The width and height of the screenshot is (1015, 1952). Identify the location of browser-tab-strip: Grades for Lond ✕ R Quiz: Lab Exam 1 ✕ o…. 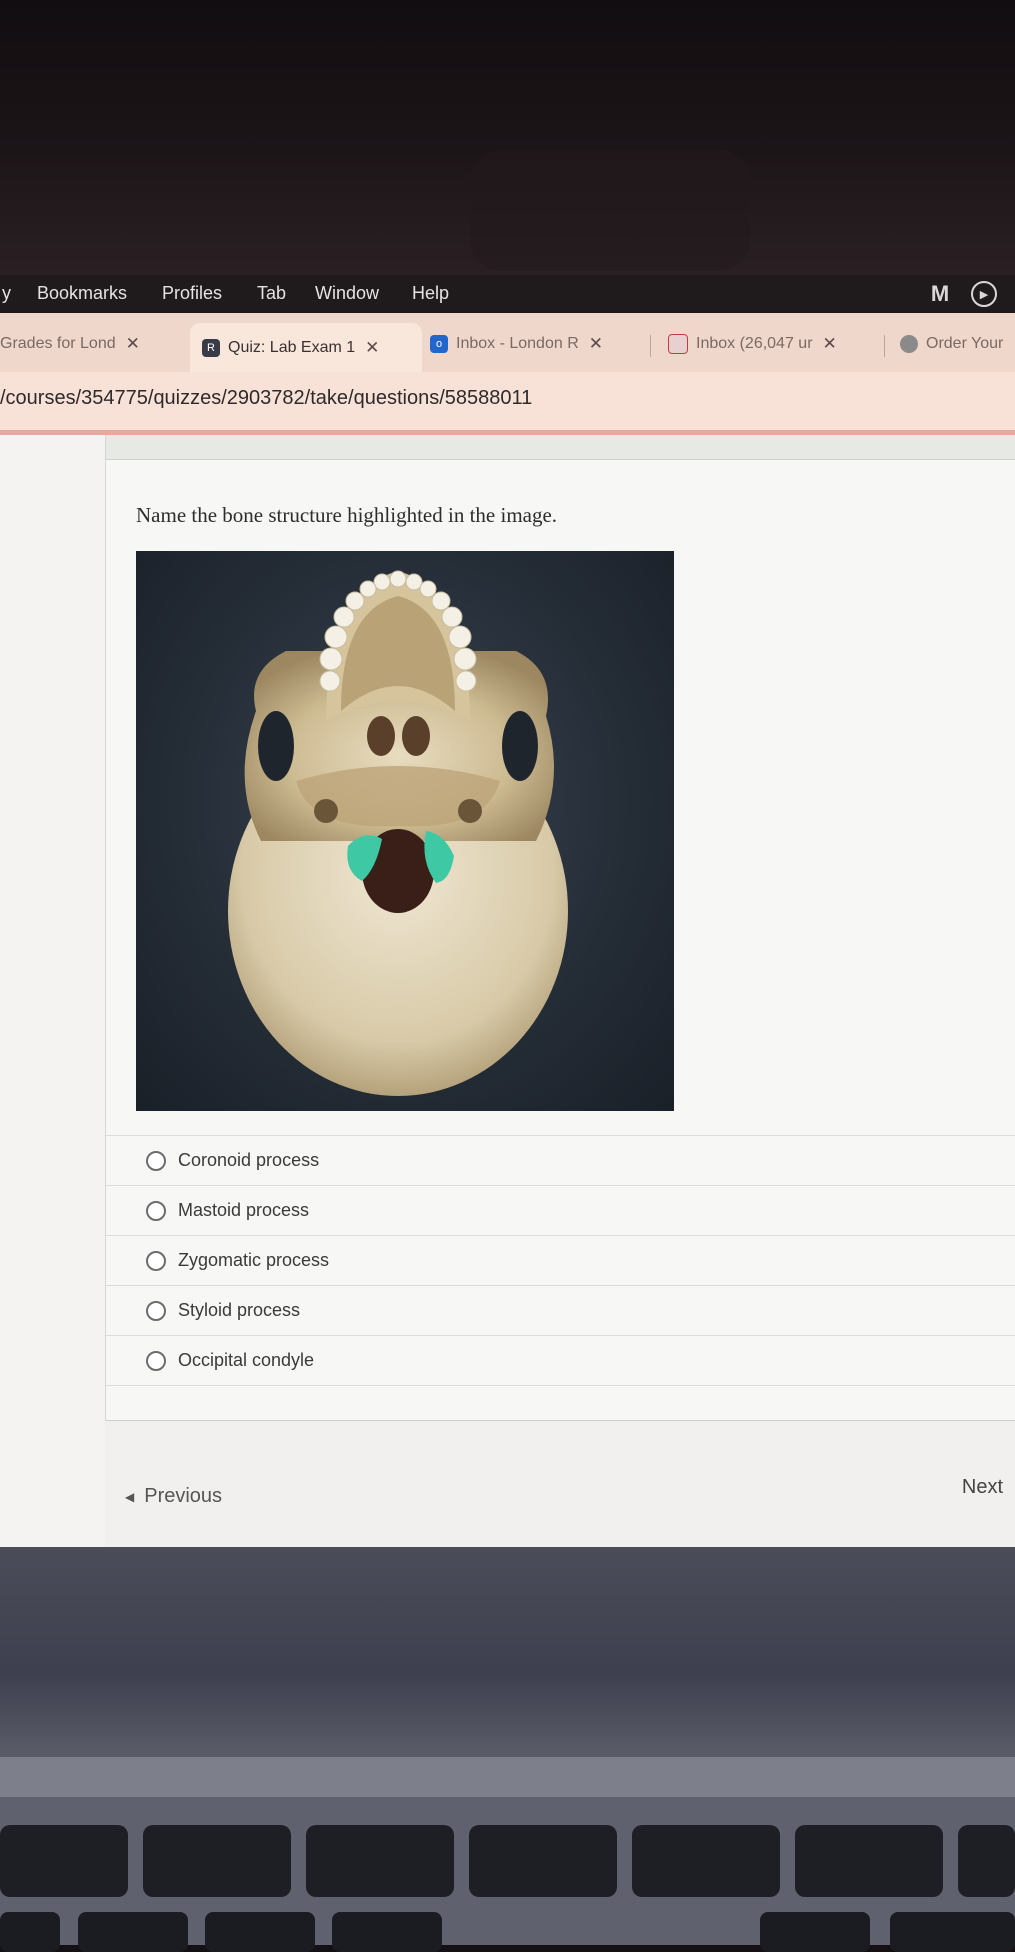
(507, 343).